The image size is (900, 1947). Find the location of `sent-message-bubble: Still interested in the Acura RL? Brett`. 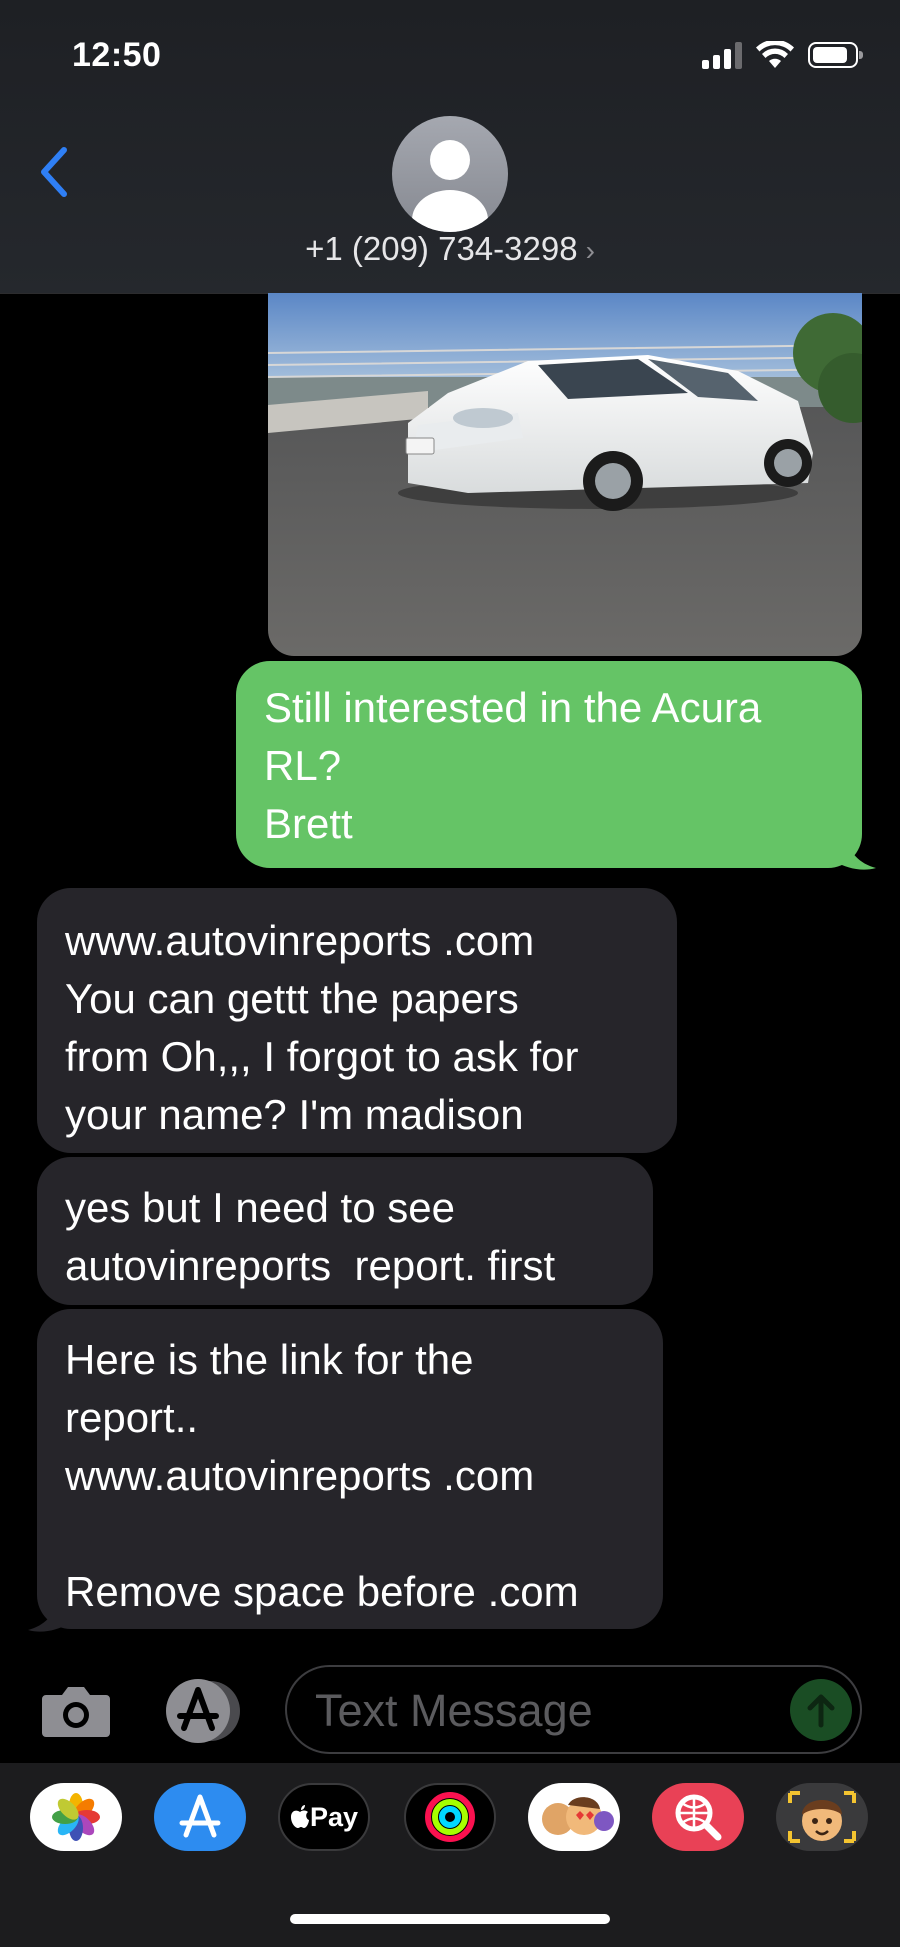

sent-message-bubble: Still interested in the Acura RL? Brett is located at coordinates (549, 764).